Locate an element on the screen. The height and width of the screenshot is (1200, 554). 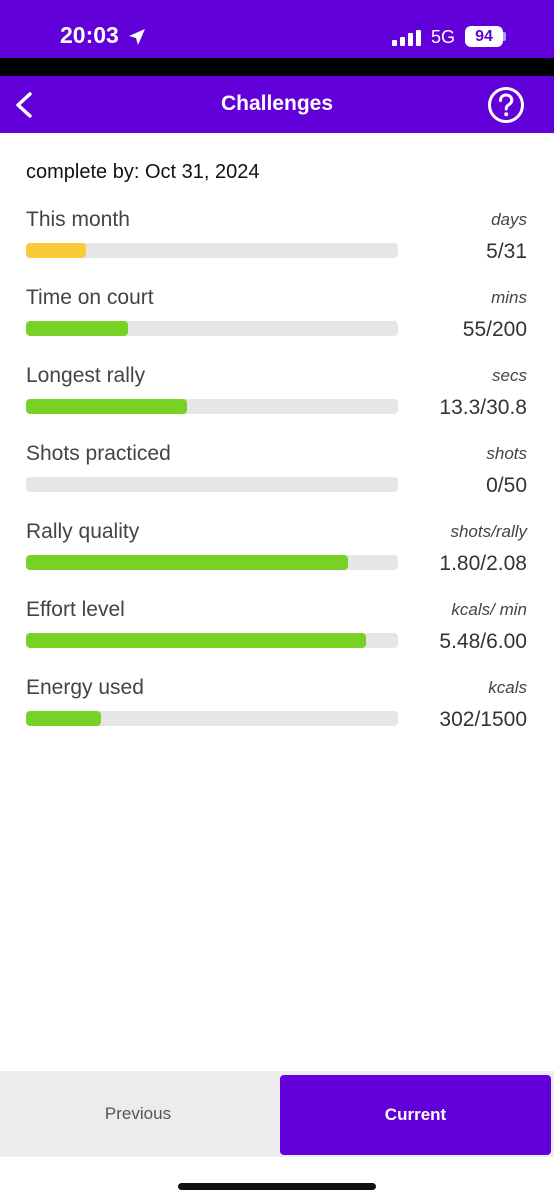
challenge-unit: shots is located at coordinates (506, 453).